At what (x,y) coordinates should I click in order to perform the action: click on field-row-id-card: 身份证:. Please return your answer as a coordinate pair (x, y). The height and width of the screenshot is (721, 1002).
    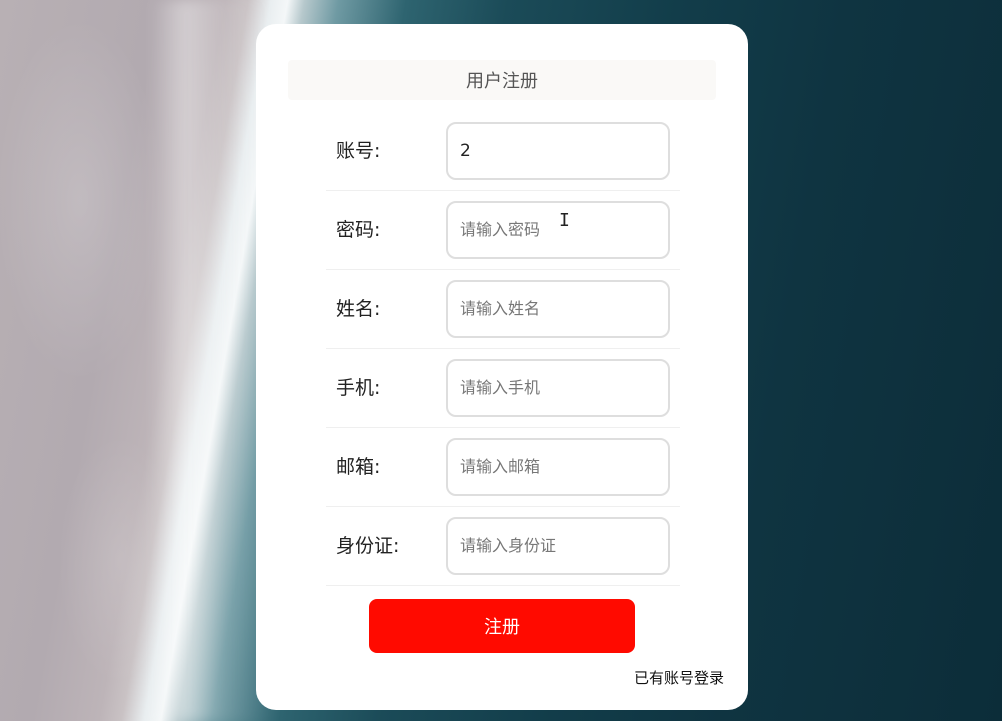
    Looking at the image, I should click on (503, 546).